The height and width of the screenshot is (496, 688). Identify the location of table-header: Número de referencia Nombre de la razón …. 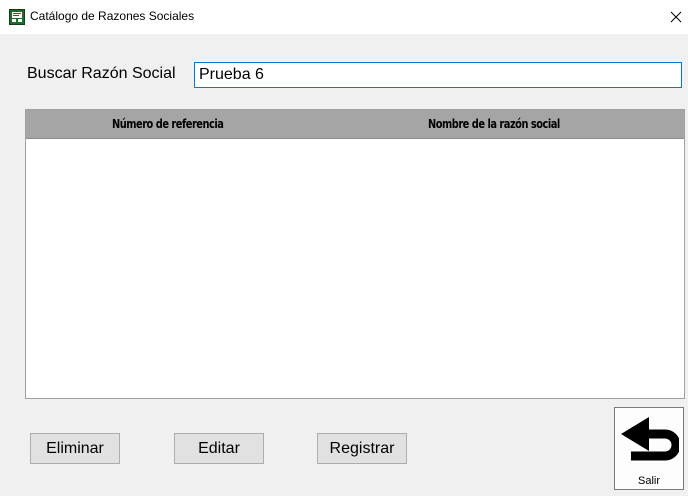
(355, 124).